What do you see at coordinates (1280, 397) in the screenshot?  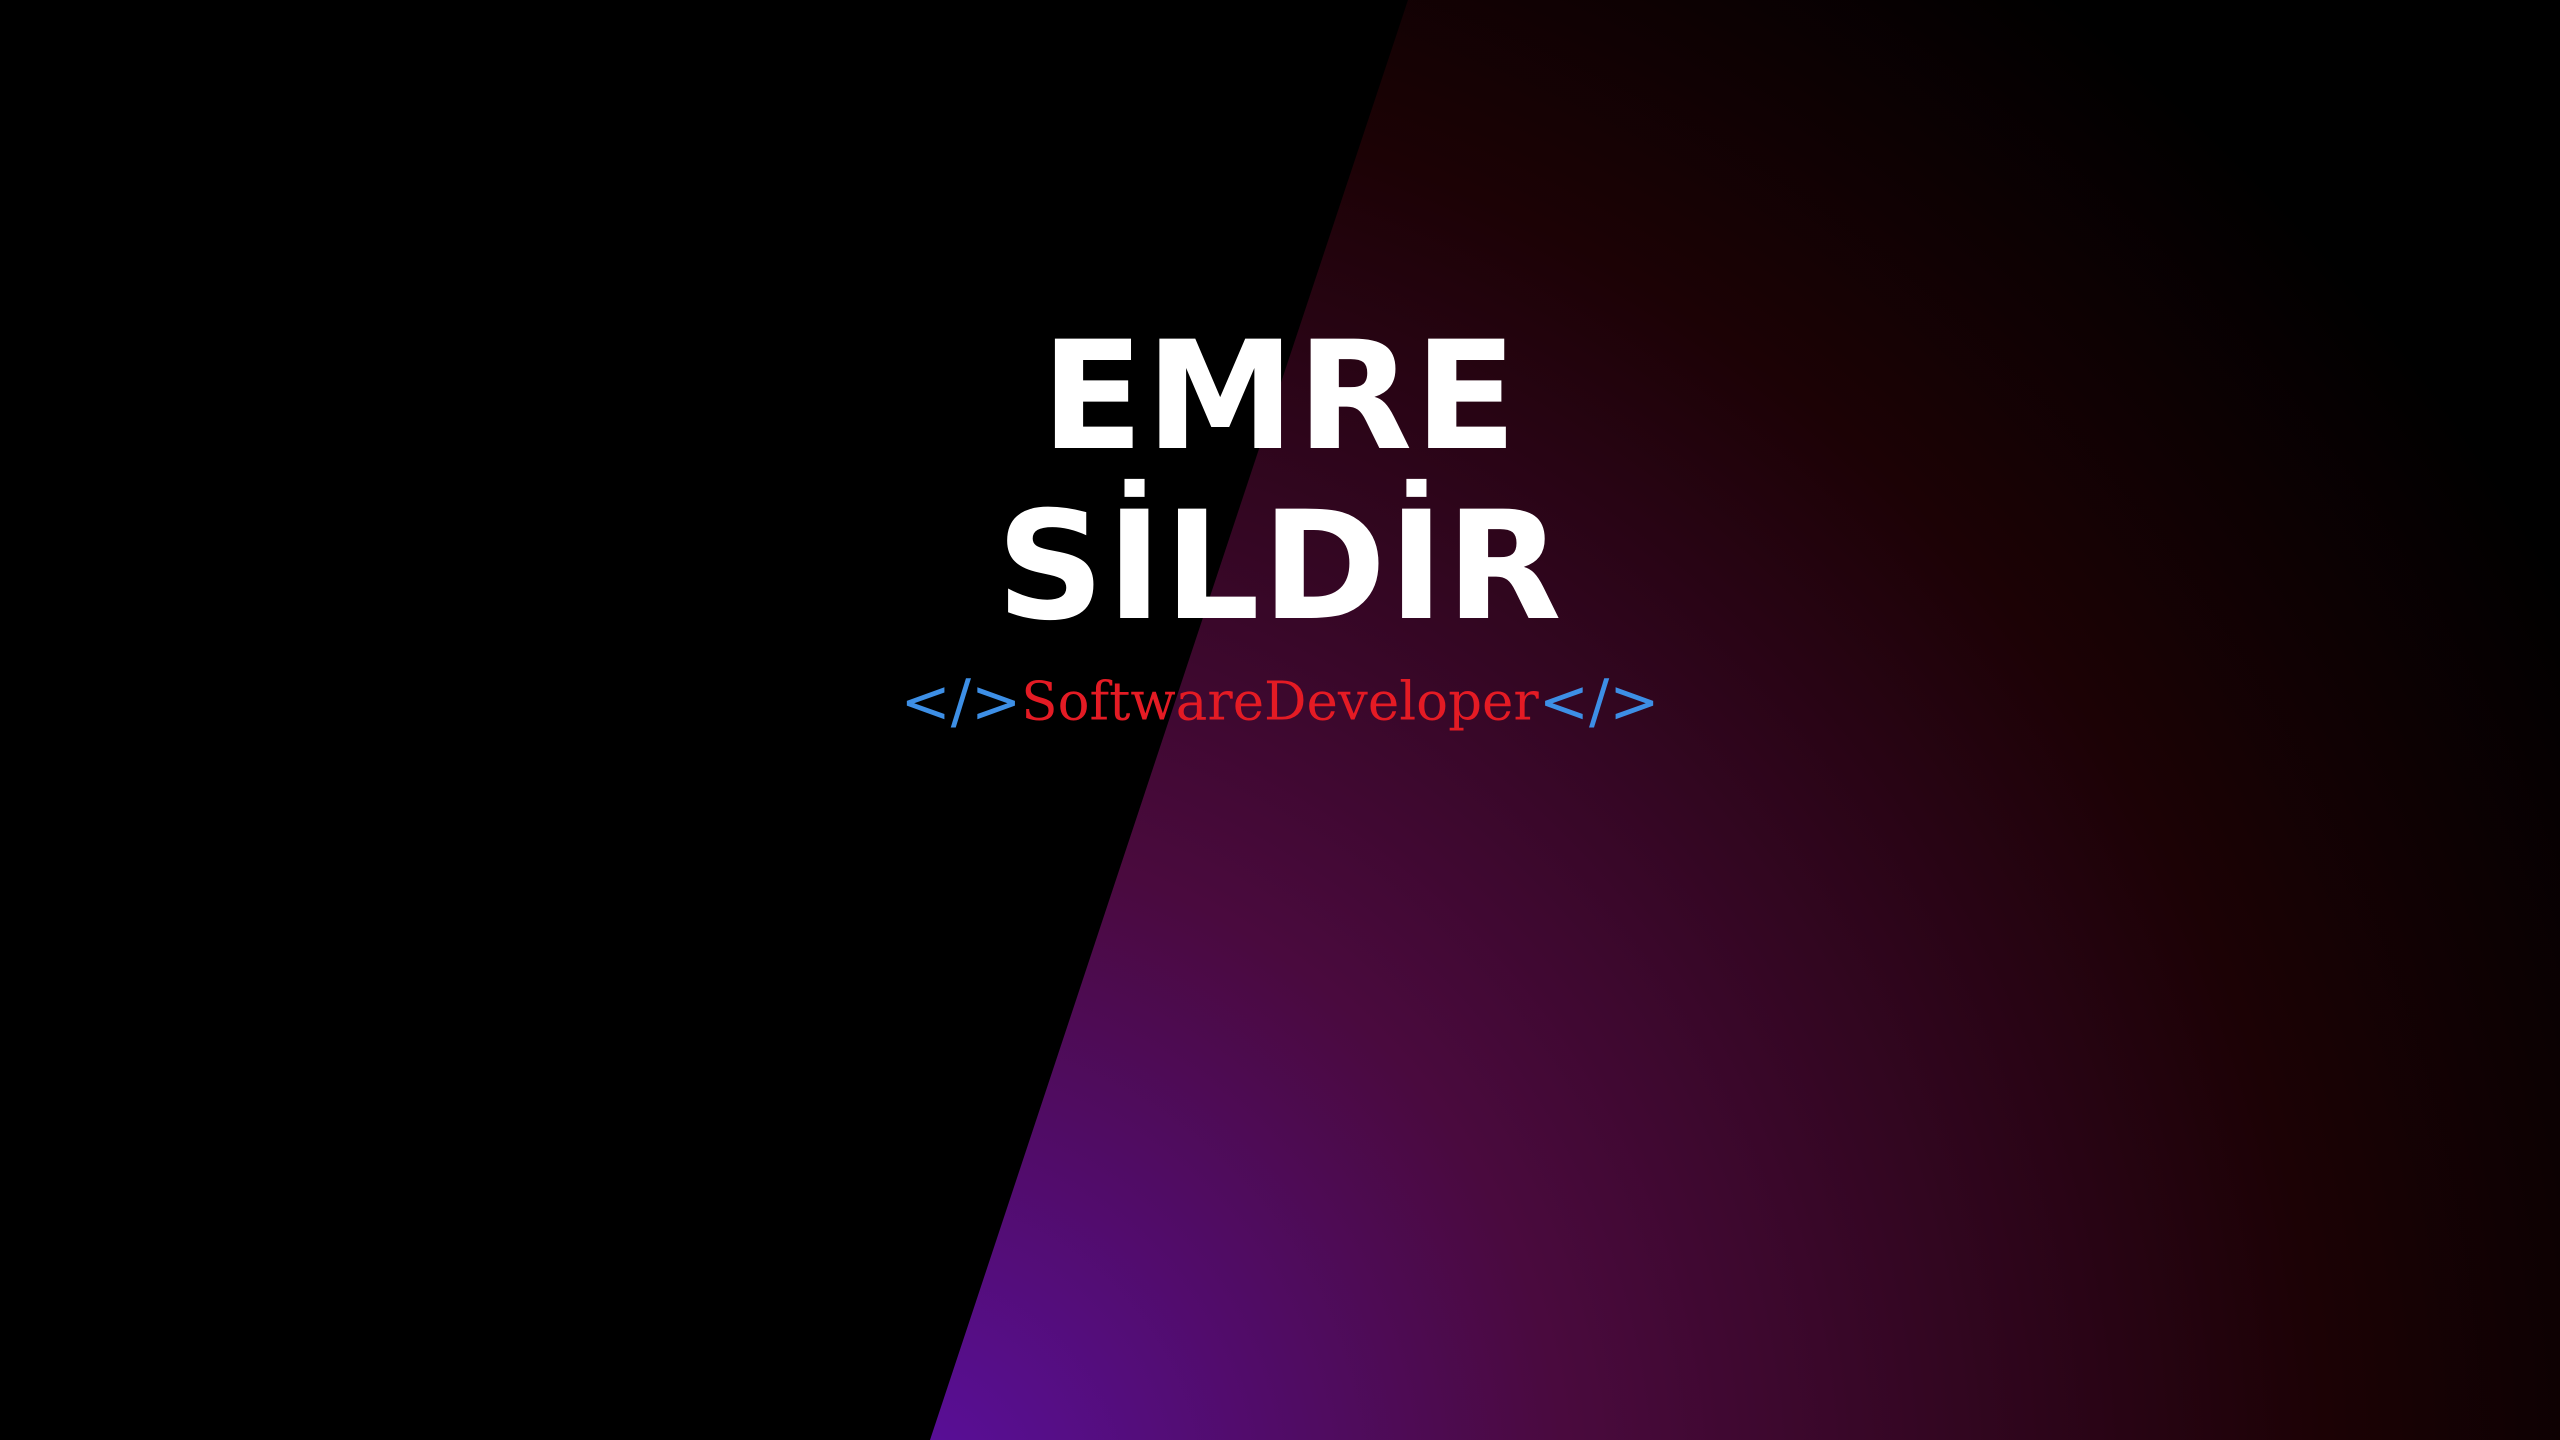 I see `name-first-line: EMRE` at bounding box center [1280, 397].